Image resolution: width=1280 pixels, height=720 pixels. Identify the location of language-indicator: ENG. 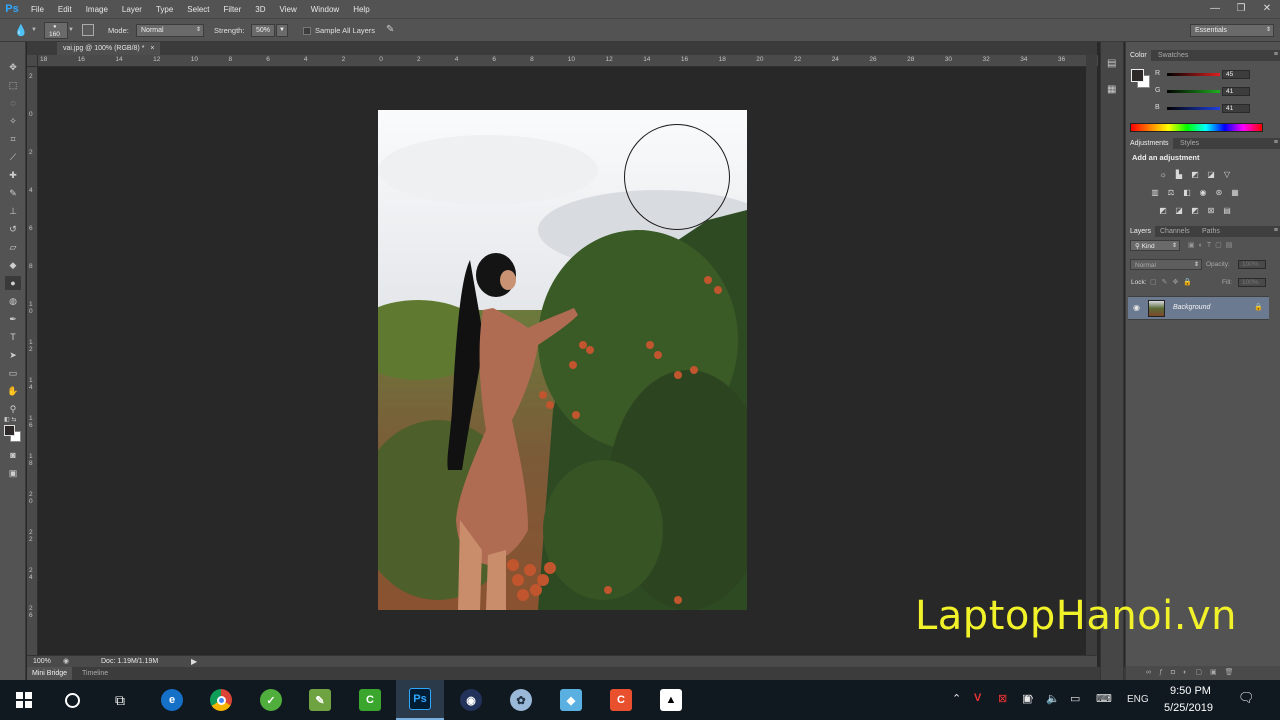
(1138, 699).